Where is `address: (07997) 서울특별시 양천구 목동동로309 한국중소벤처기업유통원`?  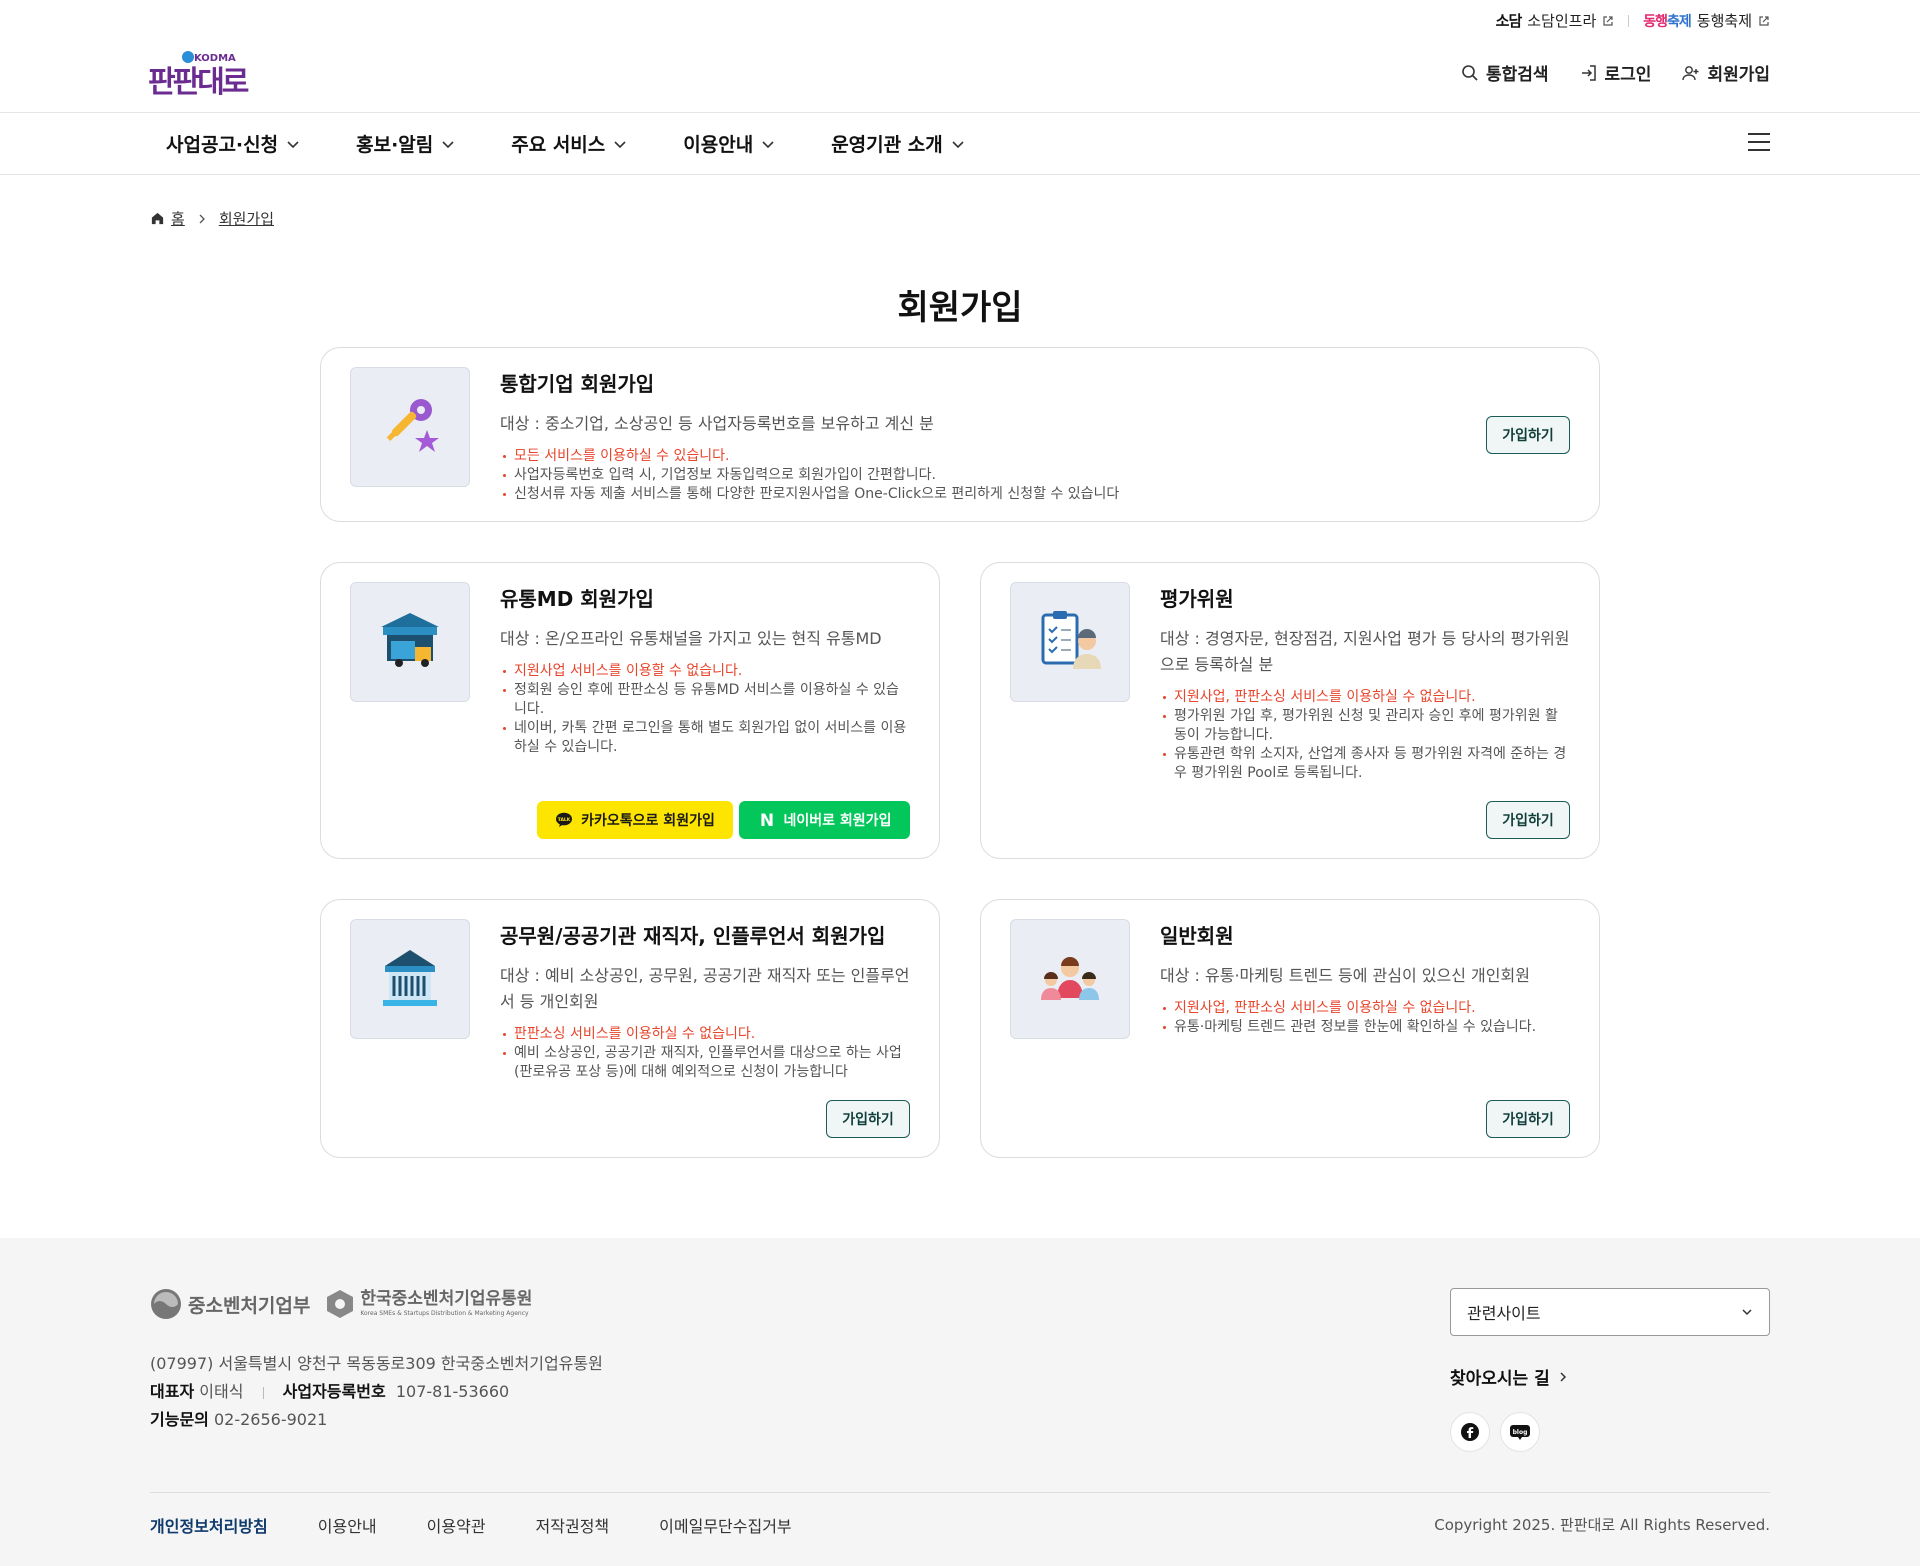 address: (07997) 서울특별시 양천구 목동동로309 한국중소벤처기업유통원 is located at coordinates (376, 1363).